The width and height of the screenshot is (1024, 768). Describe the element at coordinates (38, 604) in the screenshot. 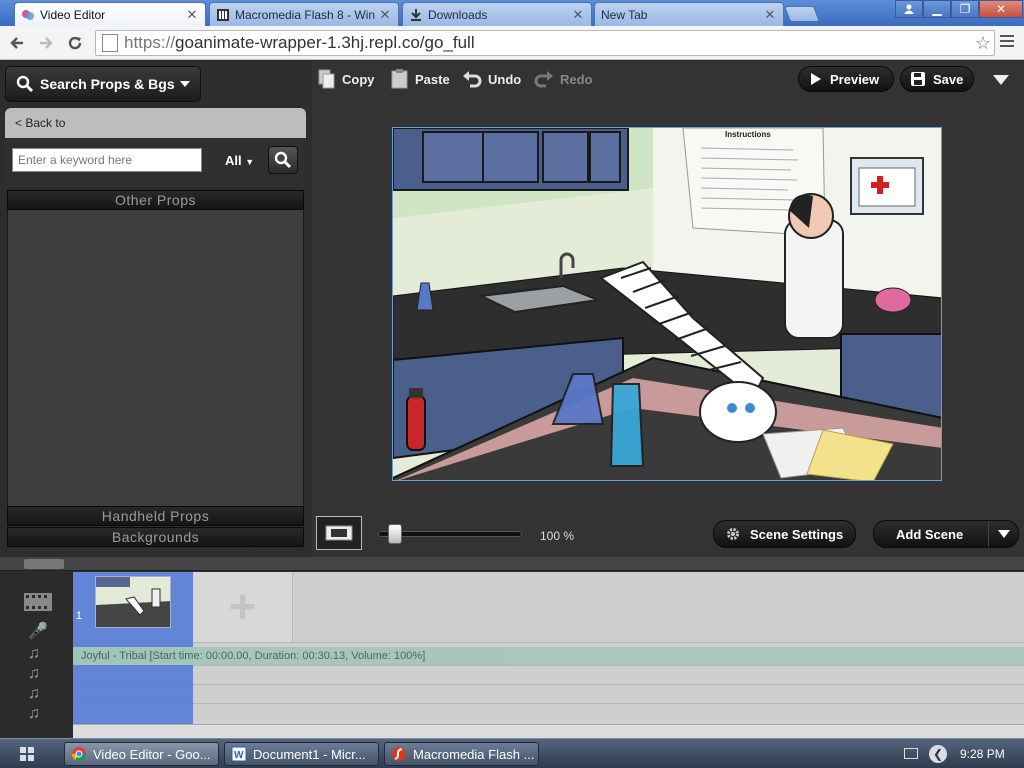

I see `film-strip-icon` at that location.